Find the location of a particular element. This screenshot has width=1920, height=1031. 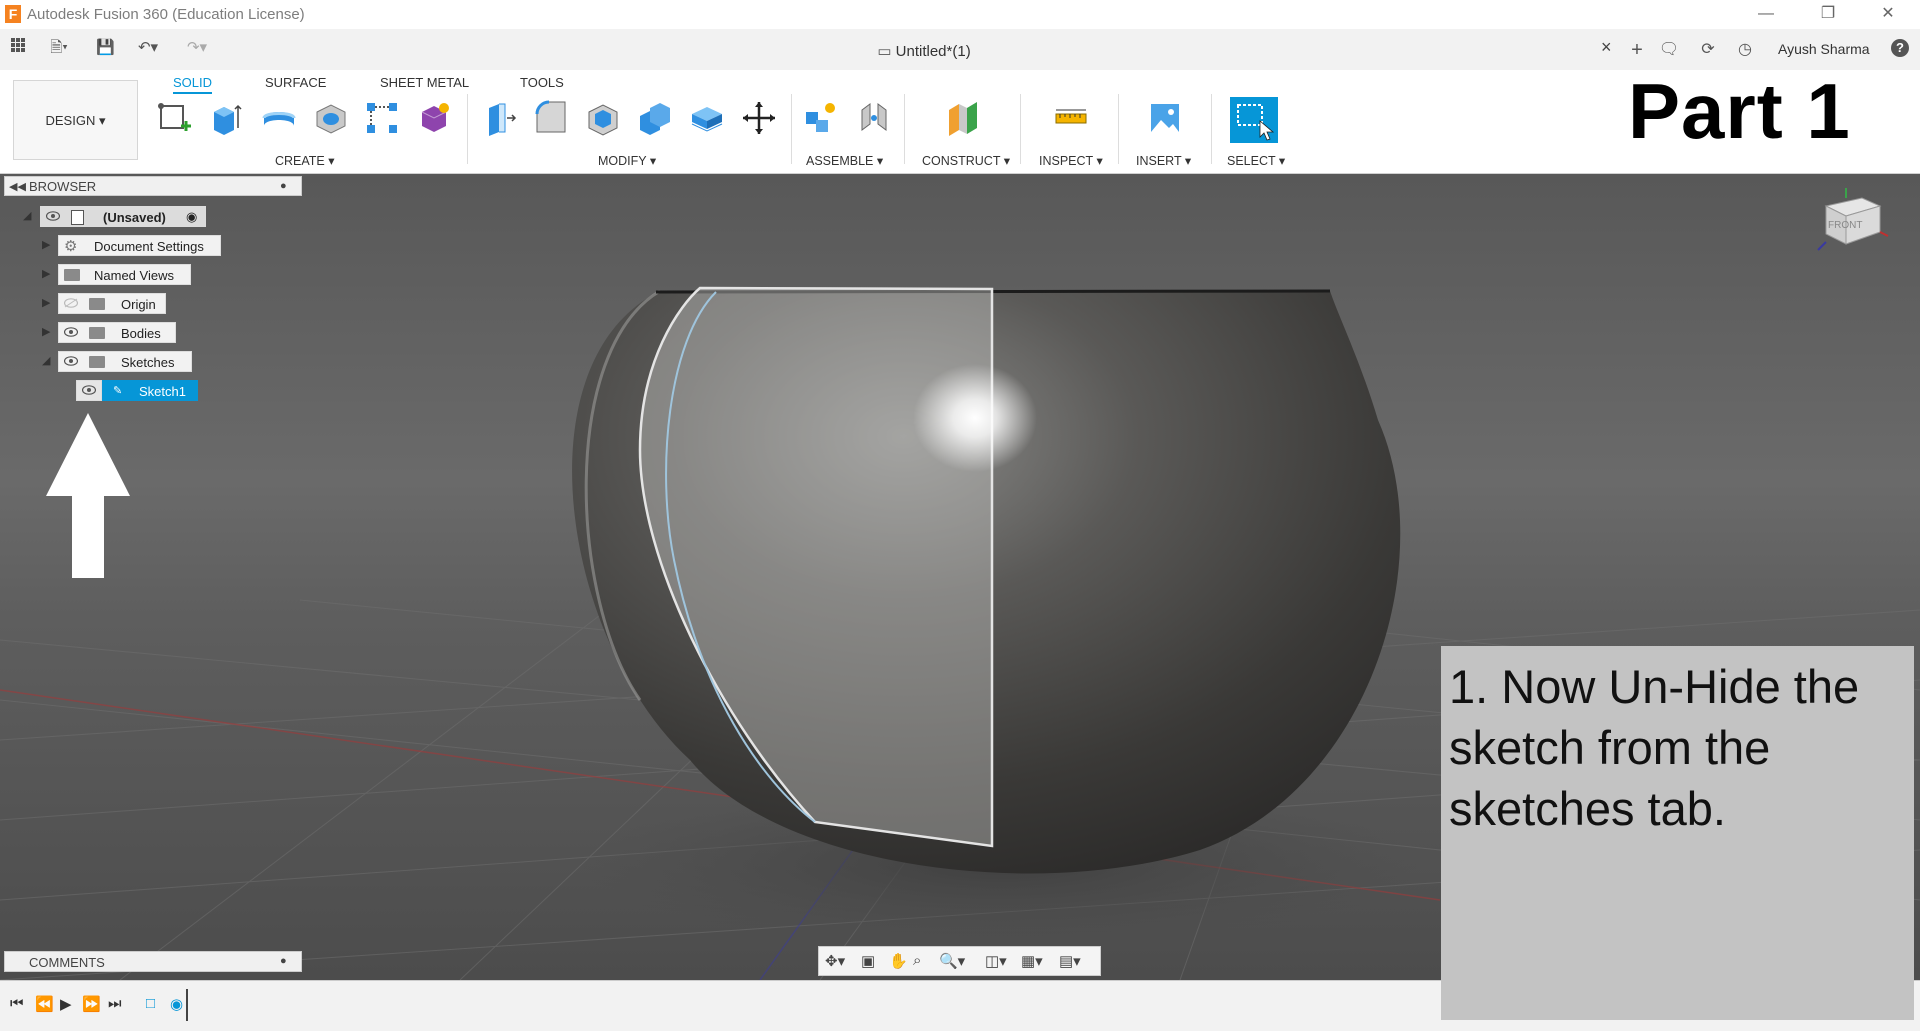

document-title: ▭ Untitled*(1) is located at coordinates (924, 51).